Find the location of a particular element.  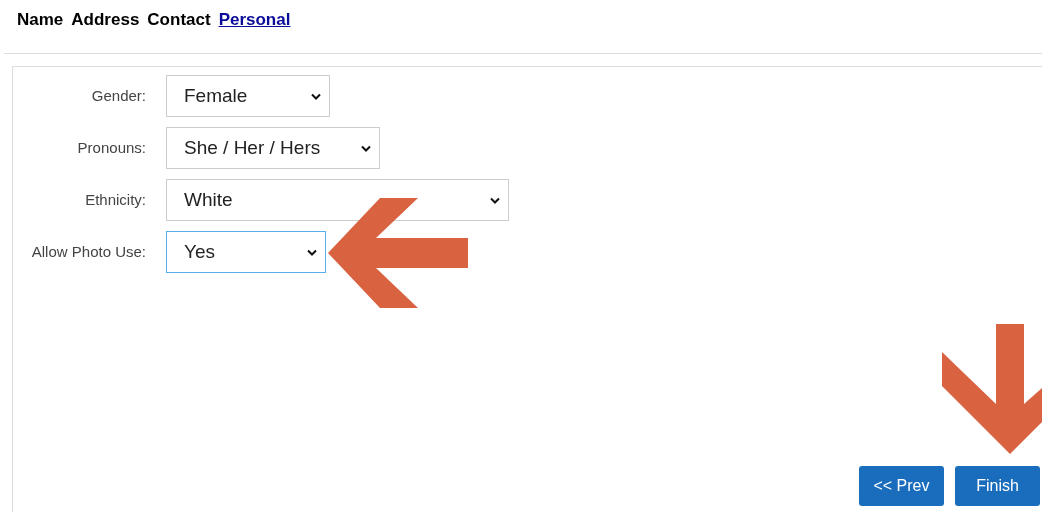

tab: Personal is located at coordinates (254, 20).